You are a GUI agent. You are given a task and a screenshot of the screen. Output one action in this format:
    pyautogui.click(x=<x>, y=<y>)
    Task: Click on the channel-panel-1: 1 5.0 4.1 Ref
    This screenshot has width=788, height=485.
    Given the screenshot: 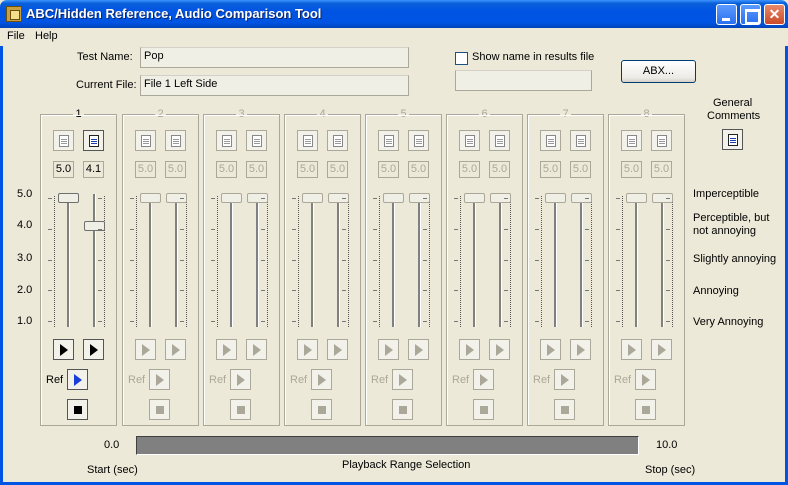 What is the action you would take?
    pyautogui.click(x=78, y=267)
    